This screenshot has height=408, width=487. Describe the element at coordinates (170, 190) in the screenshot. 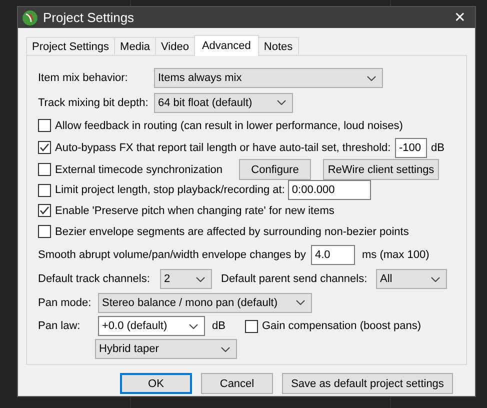

I see `checkbox-label: Limit project length, stop playback/recording at:` at that location.